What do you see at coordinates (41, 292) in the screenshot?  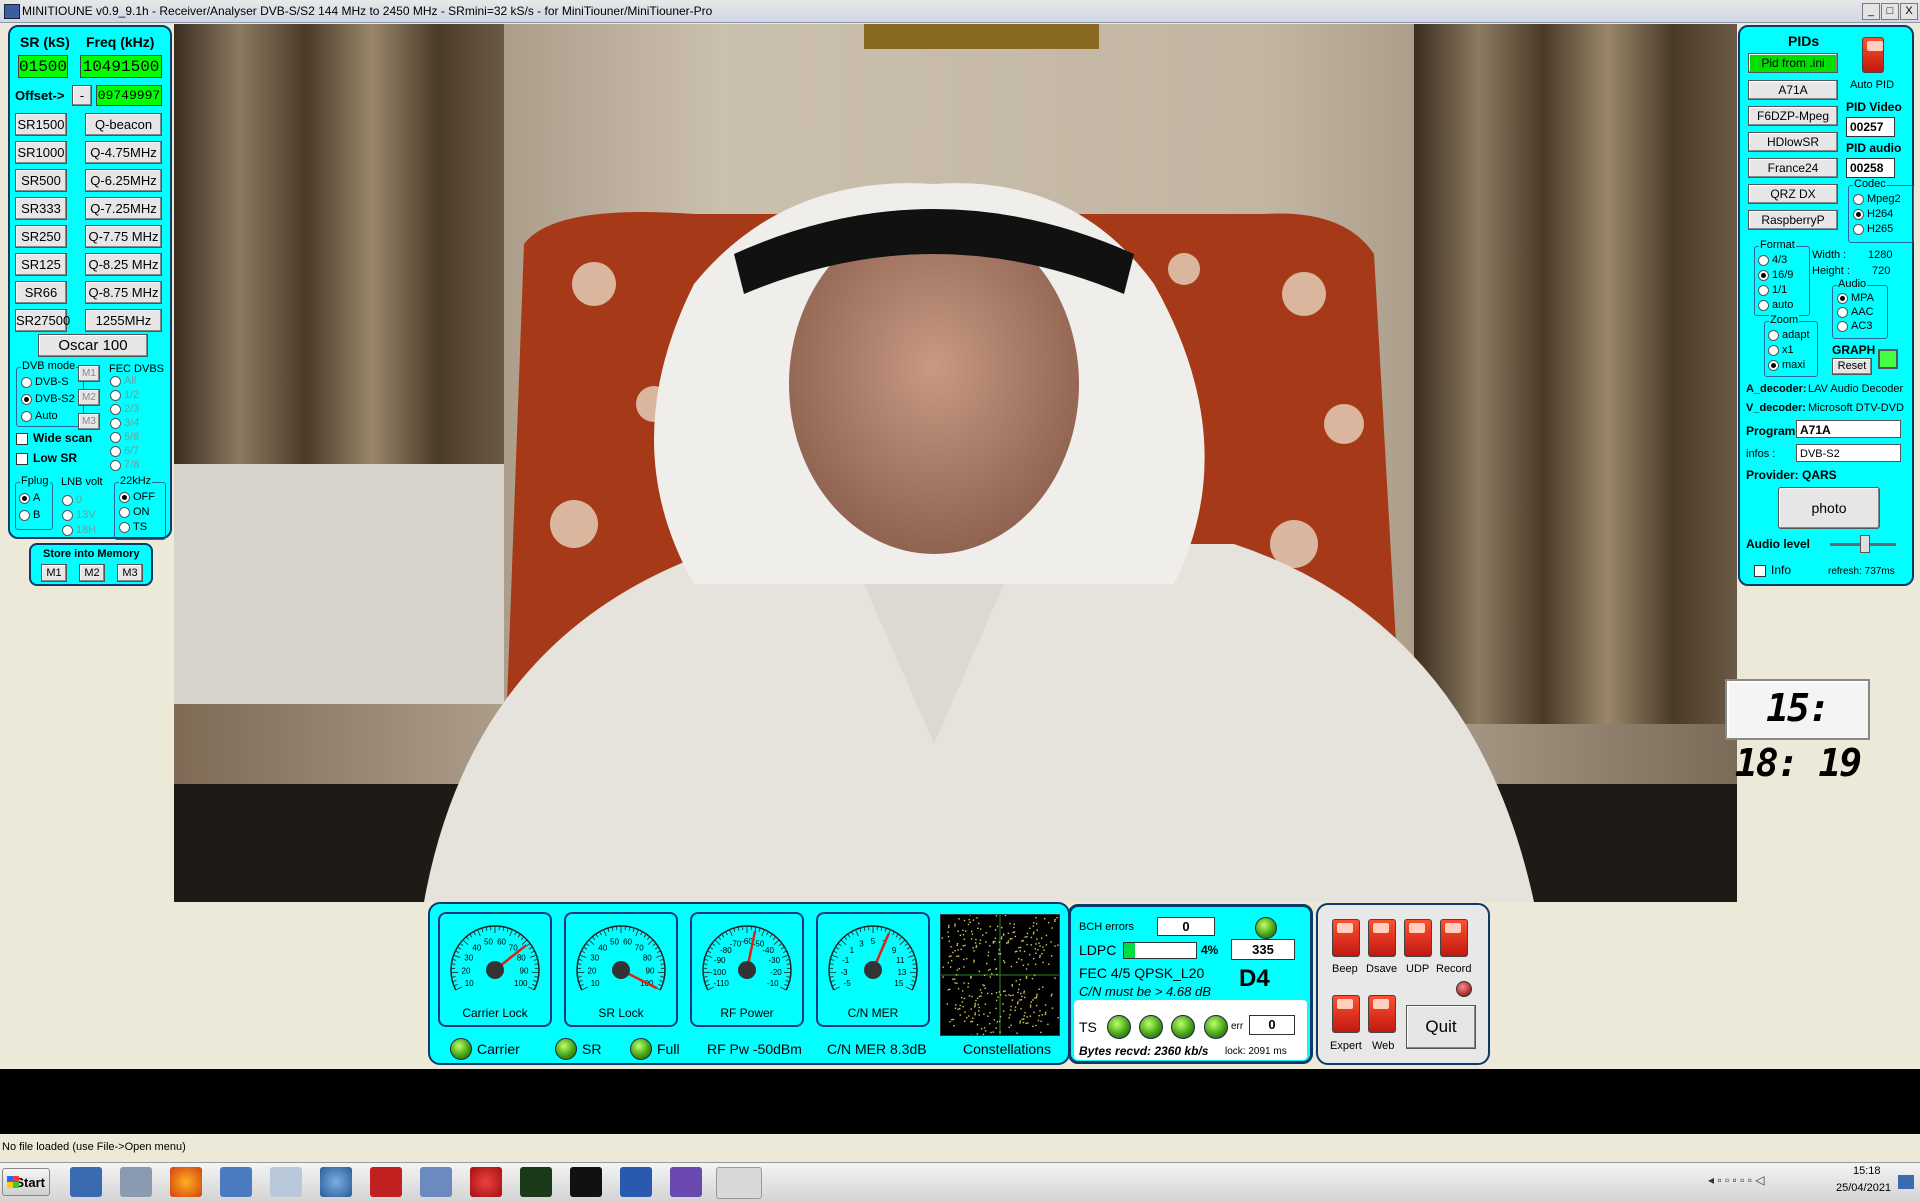 I see `sr-button-6: SR66` at bounding box center [41, 292].